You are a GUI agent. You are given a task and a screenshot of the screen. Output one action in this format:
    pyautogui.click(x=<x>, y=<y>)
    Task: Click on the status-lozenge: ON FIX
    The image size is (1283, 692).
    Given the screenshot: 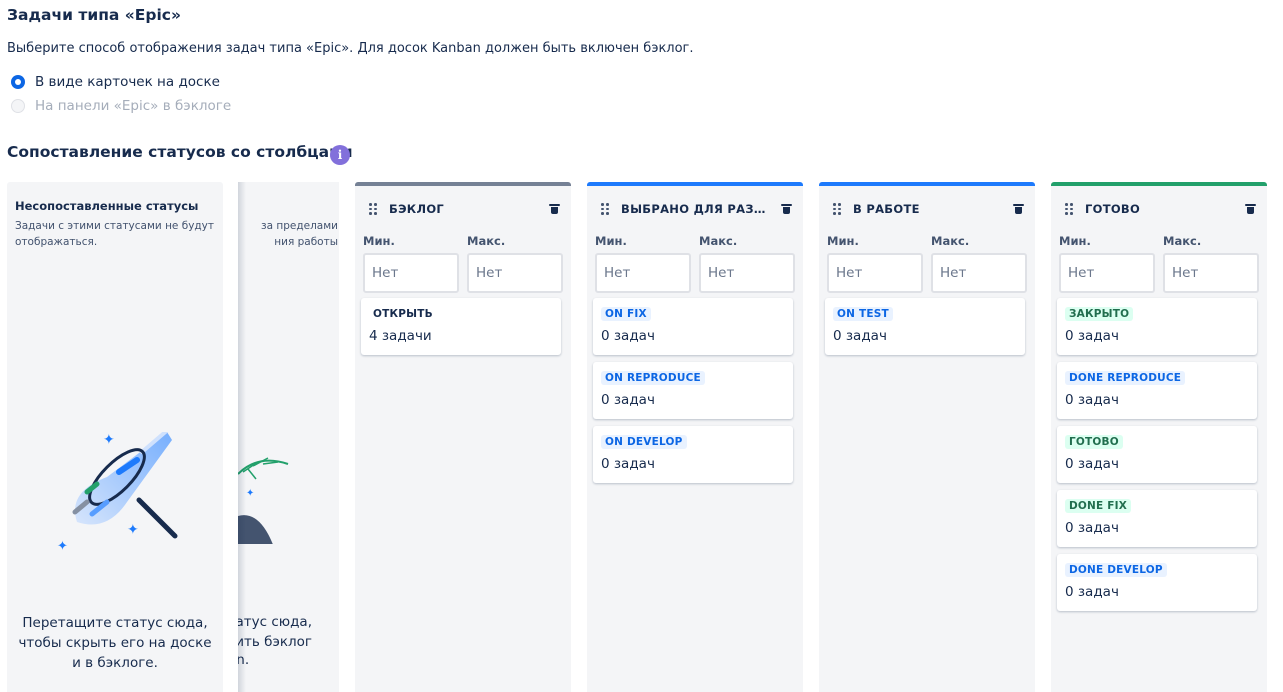 What is the action you would take?
    pyautogui.click(x=626, y=314)
    